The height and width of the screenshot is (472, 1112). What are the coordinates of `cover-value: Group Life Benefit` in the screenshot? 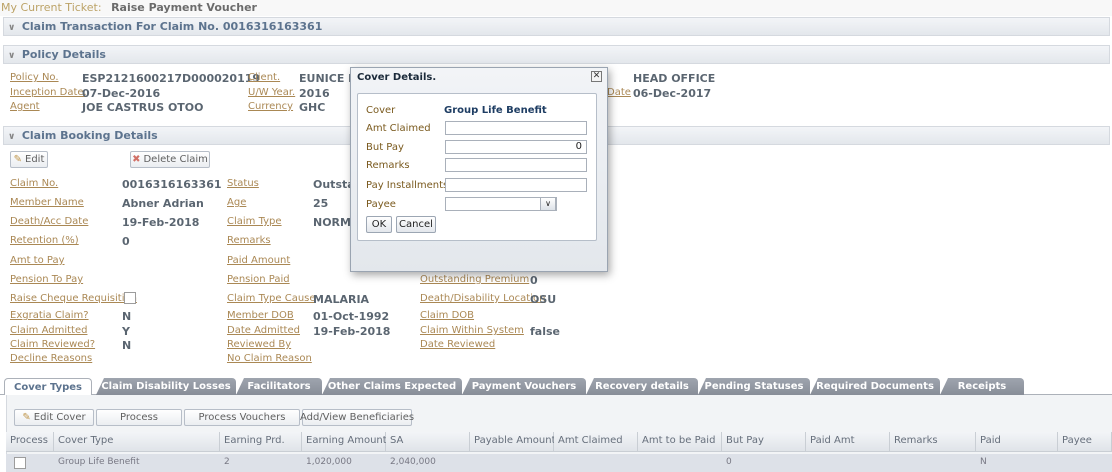 It's located at (495, 110).